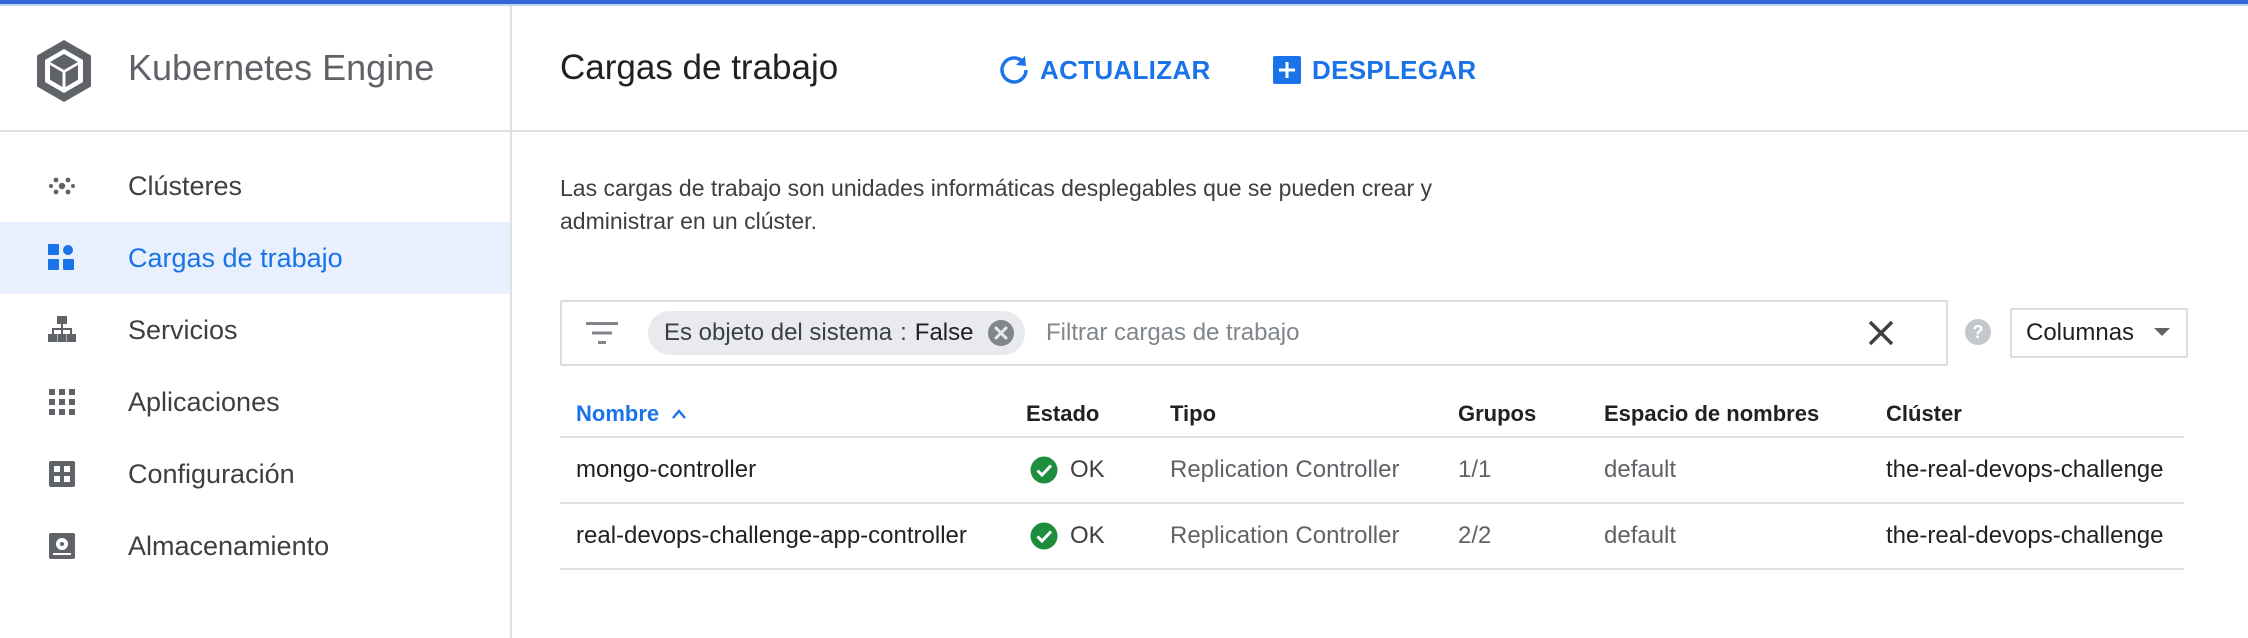 The width and height of the screenshot is (2248, 638). I want to click on filter-chip: Es objeto del sistema : False, so click(837, 333).